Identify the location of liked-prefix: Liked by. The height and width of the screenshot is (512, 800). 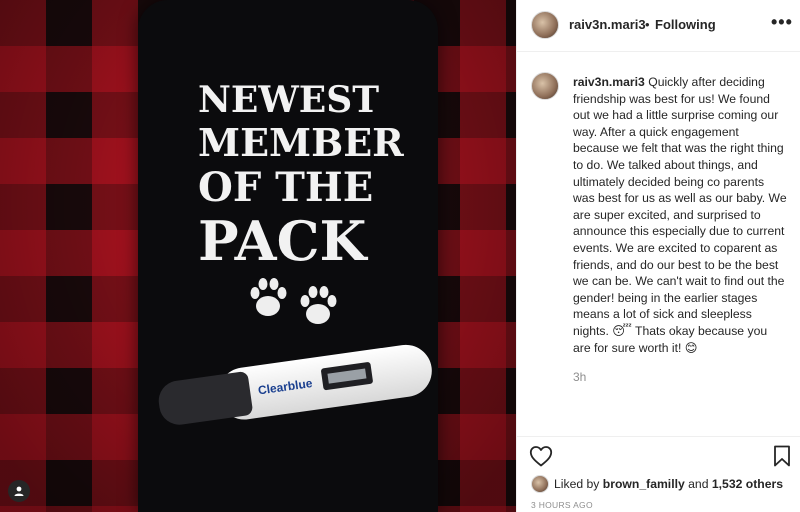
(577, 484).